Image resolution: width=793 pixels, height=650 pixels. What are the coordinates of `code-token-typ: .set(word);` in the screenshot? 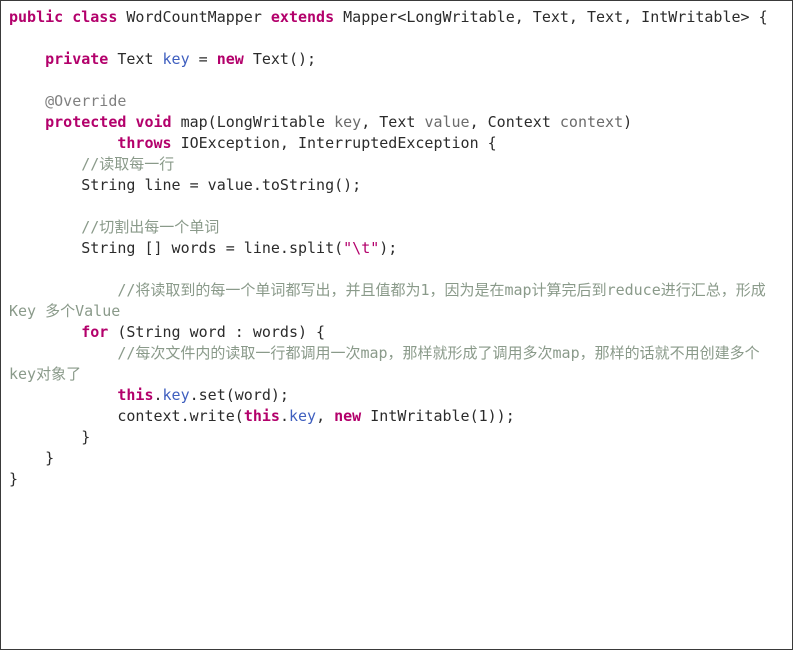 It's located at (239, 395).